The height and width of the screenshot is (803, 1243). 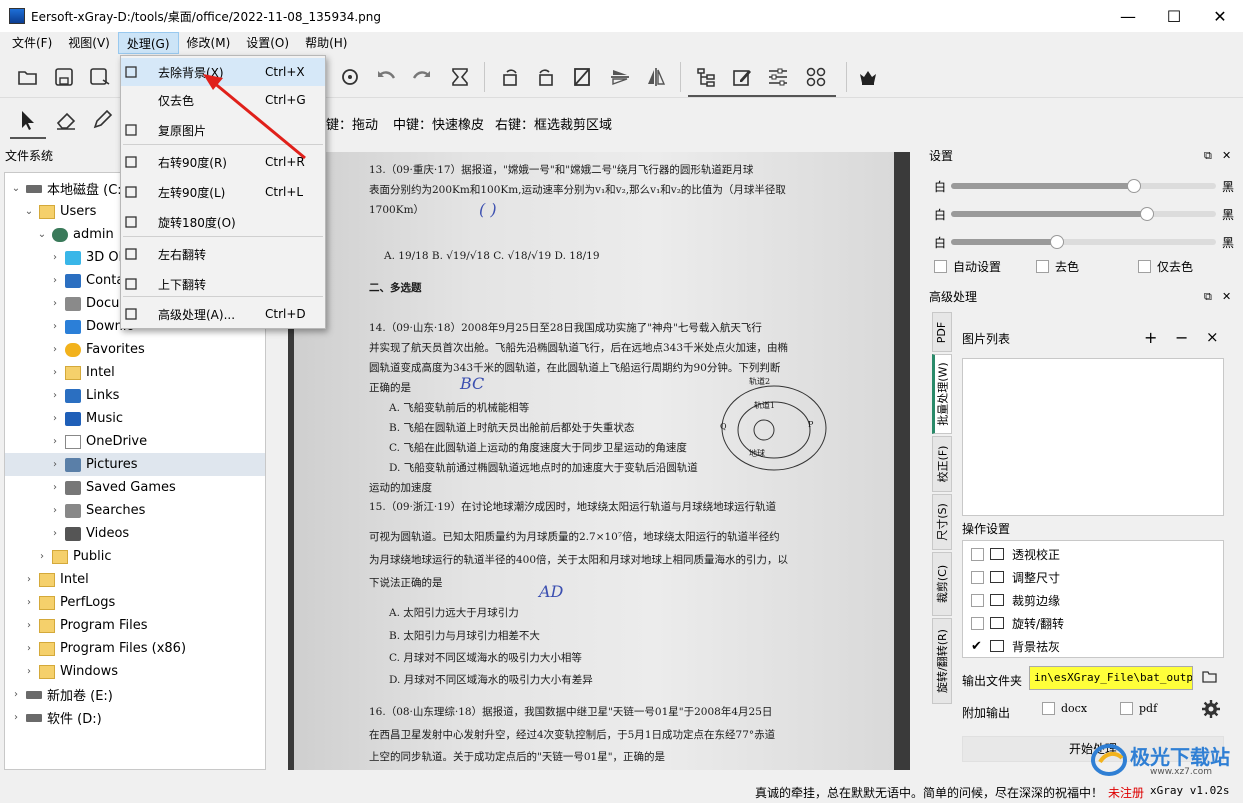 I want to click on tree-item: › Pictures, so click(x=135, y=464).